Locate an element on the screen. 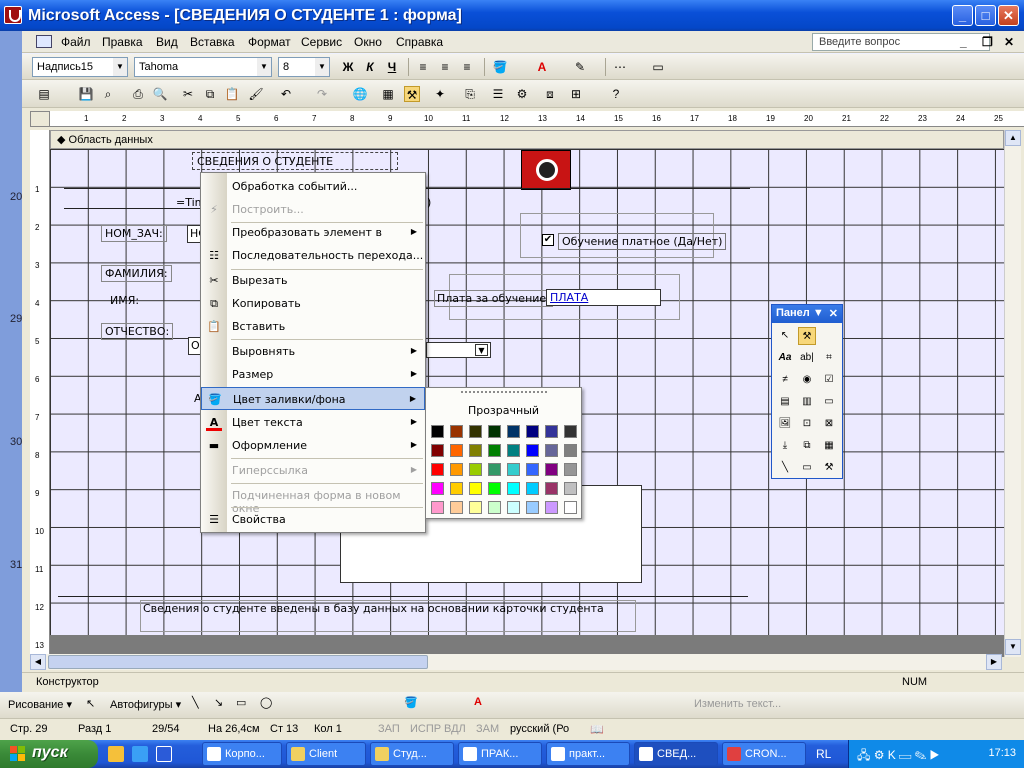  font-combo: Tahoma ▼ is located at coordinates (203, 67).